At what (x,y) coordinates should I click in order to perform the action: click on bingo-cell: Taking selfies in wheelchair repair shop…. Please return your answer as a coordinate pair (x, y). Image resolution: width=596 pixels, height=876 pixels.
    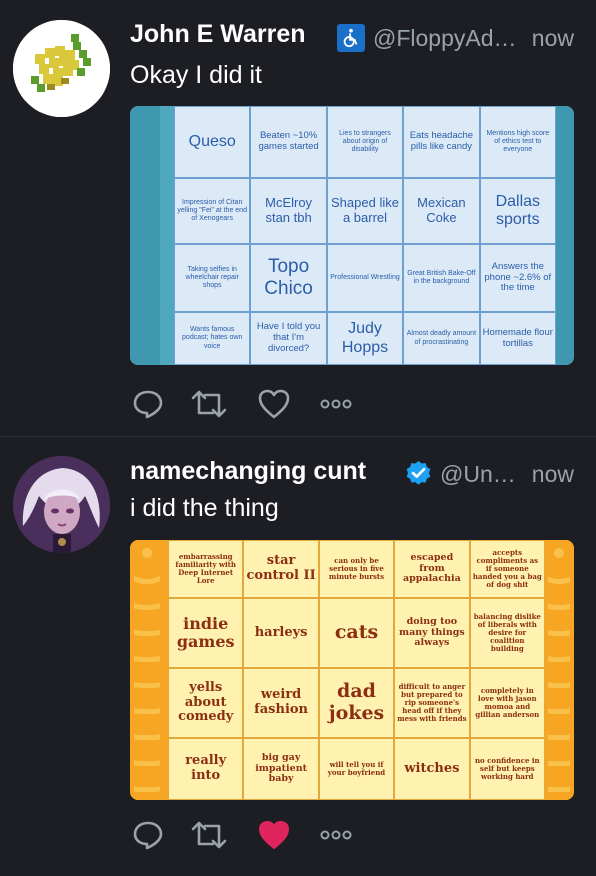
    Looking at the image, I should click on (212, 278).